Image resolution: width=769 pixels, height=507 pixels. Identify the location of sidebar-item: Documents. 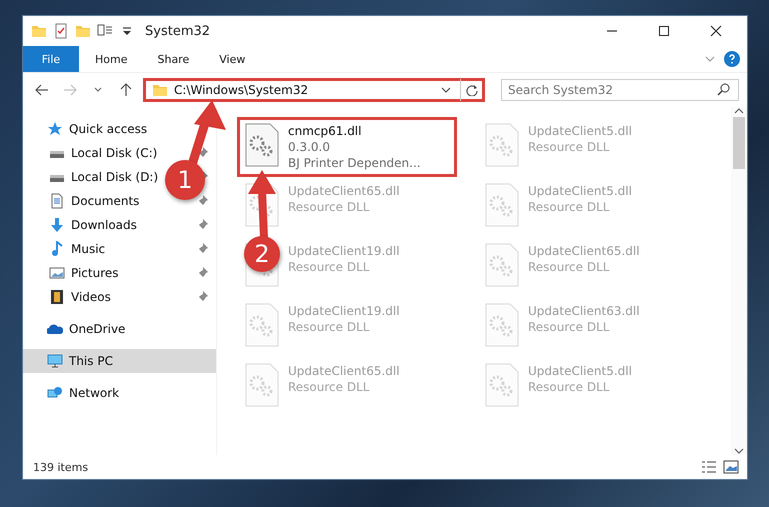
(105, 201).